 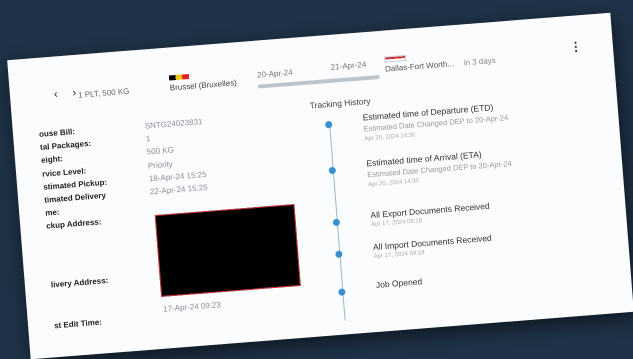 I want to click on packages-weight: 1 PLT, 500 KG, so click(x=103, y=93).